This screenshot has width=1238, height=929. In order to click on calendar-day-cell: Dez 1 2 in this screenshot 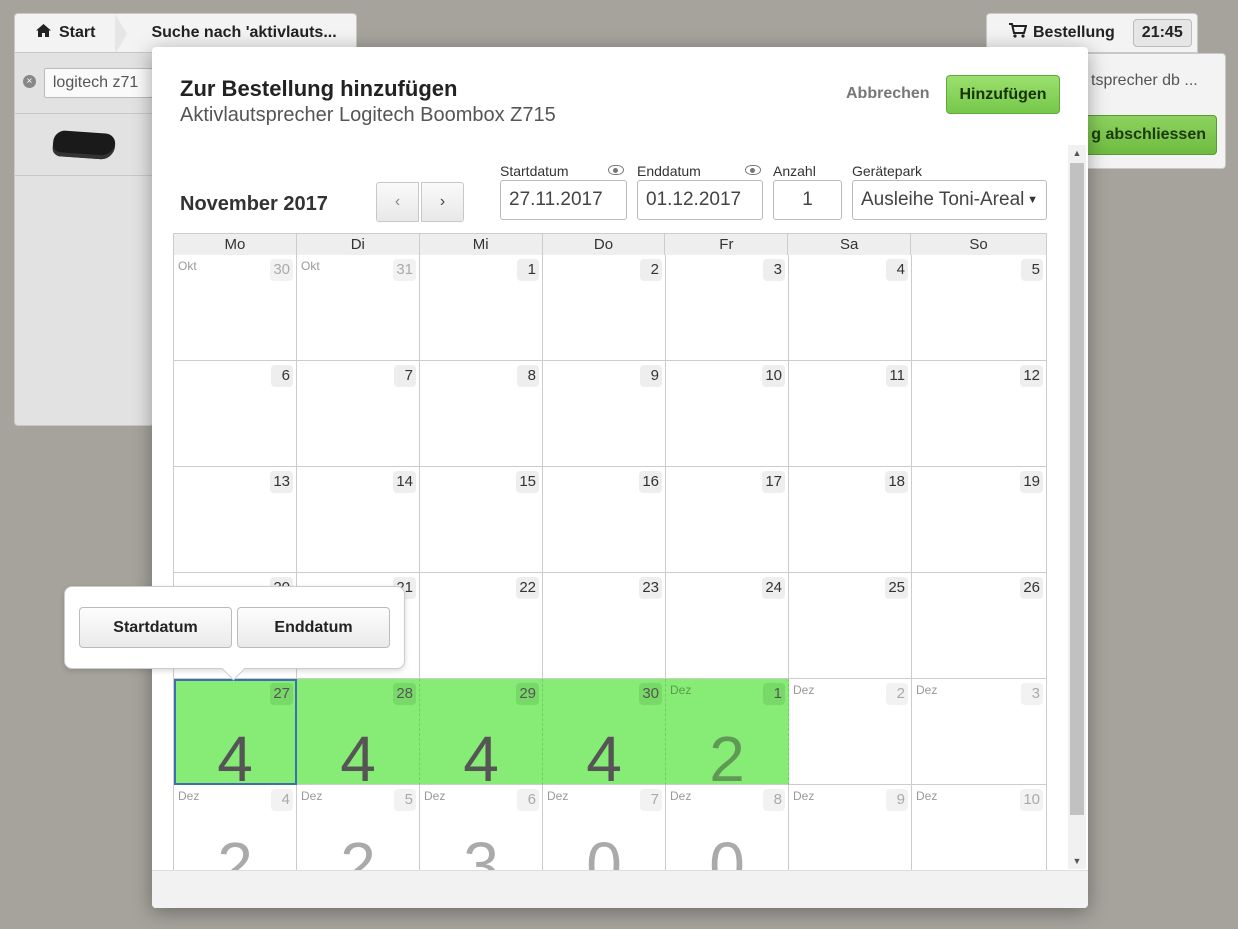, I will do `click(727, 735)`.